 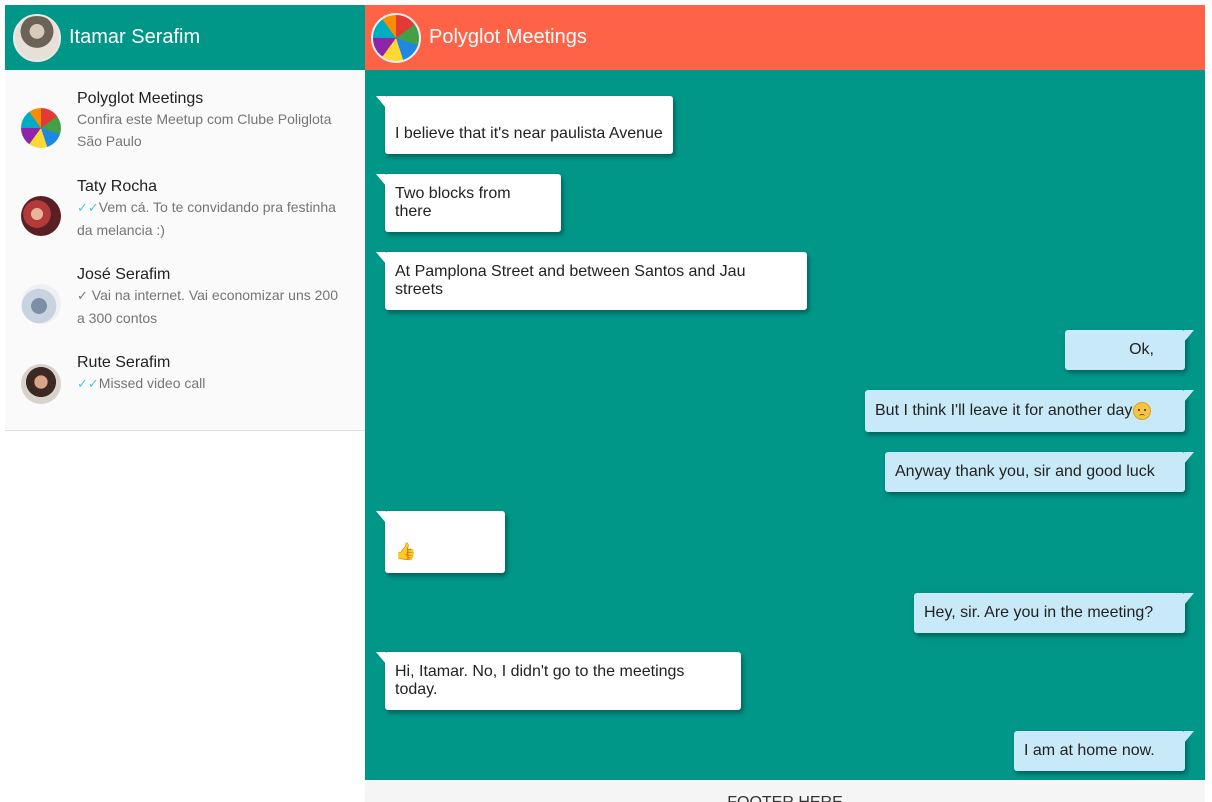 What do you see at coordinates (37, 37) in the screenshot?
I see `user-avatar` at bounding box center [37, 37].